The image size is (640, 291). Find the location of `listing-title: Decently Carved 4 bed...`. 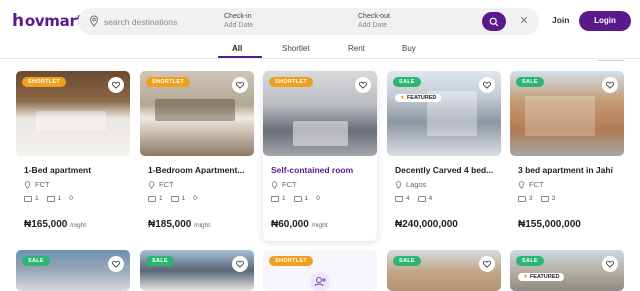

listing-title: Decently Carved 4 bed... is located at coordinates (445, 170).